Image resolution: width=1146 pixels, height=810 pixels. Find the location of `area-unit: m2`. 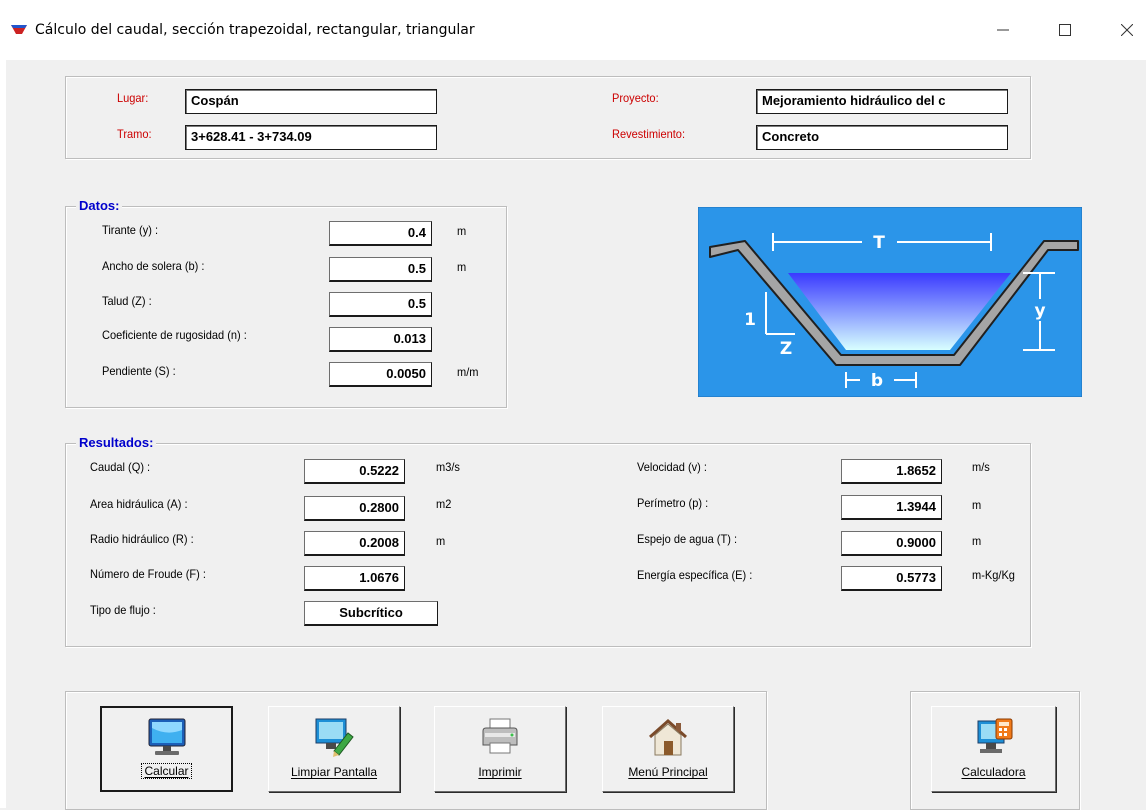

area-unit: m2 is located at coordinates (444, 504).